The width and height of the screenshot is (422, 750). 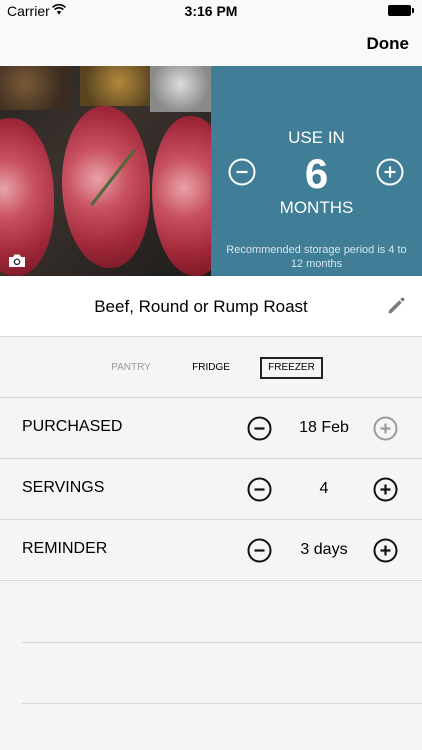 I want to click on purchased-row: PURCHASED 18 Feb, so click(x=211, y=428).